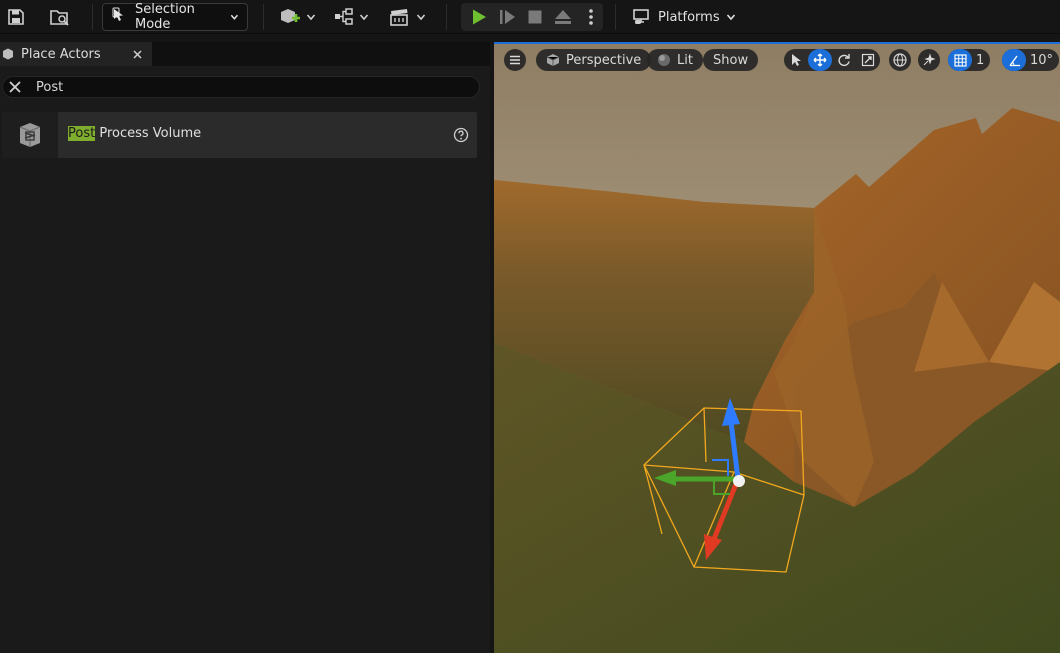  Describe the element at coordinates (30, 135) in the screenshot. I see `post-process-volume-icon` at that location.